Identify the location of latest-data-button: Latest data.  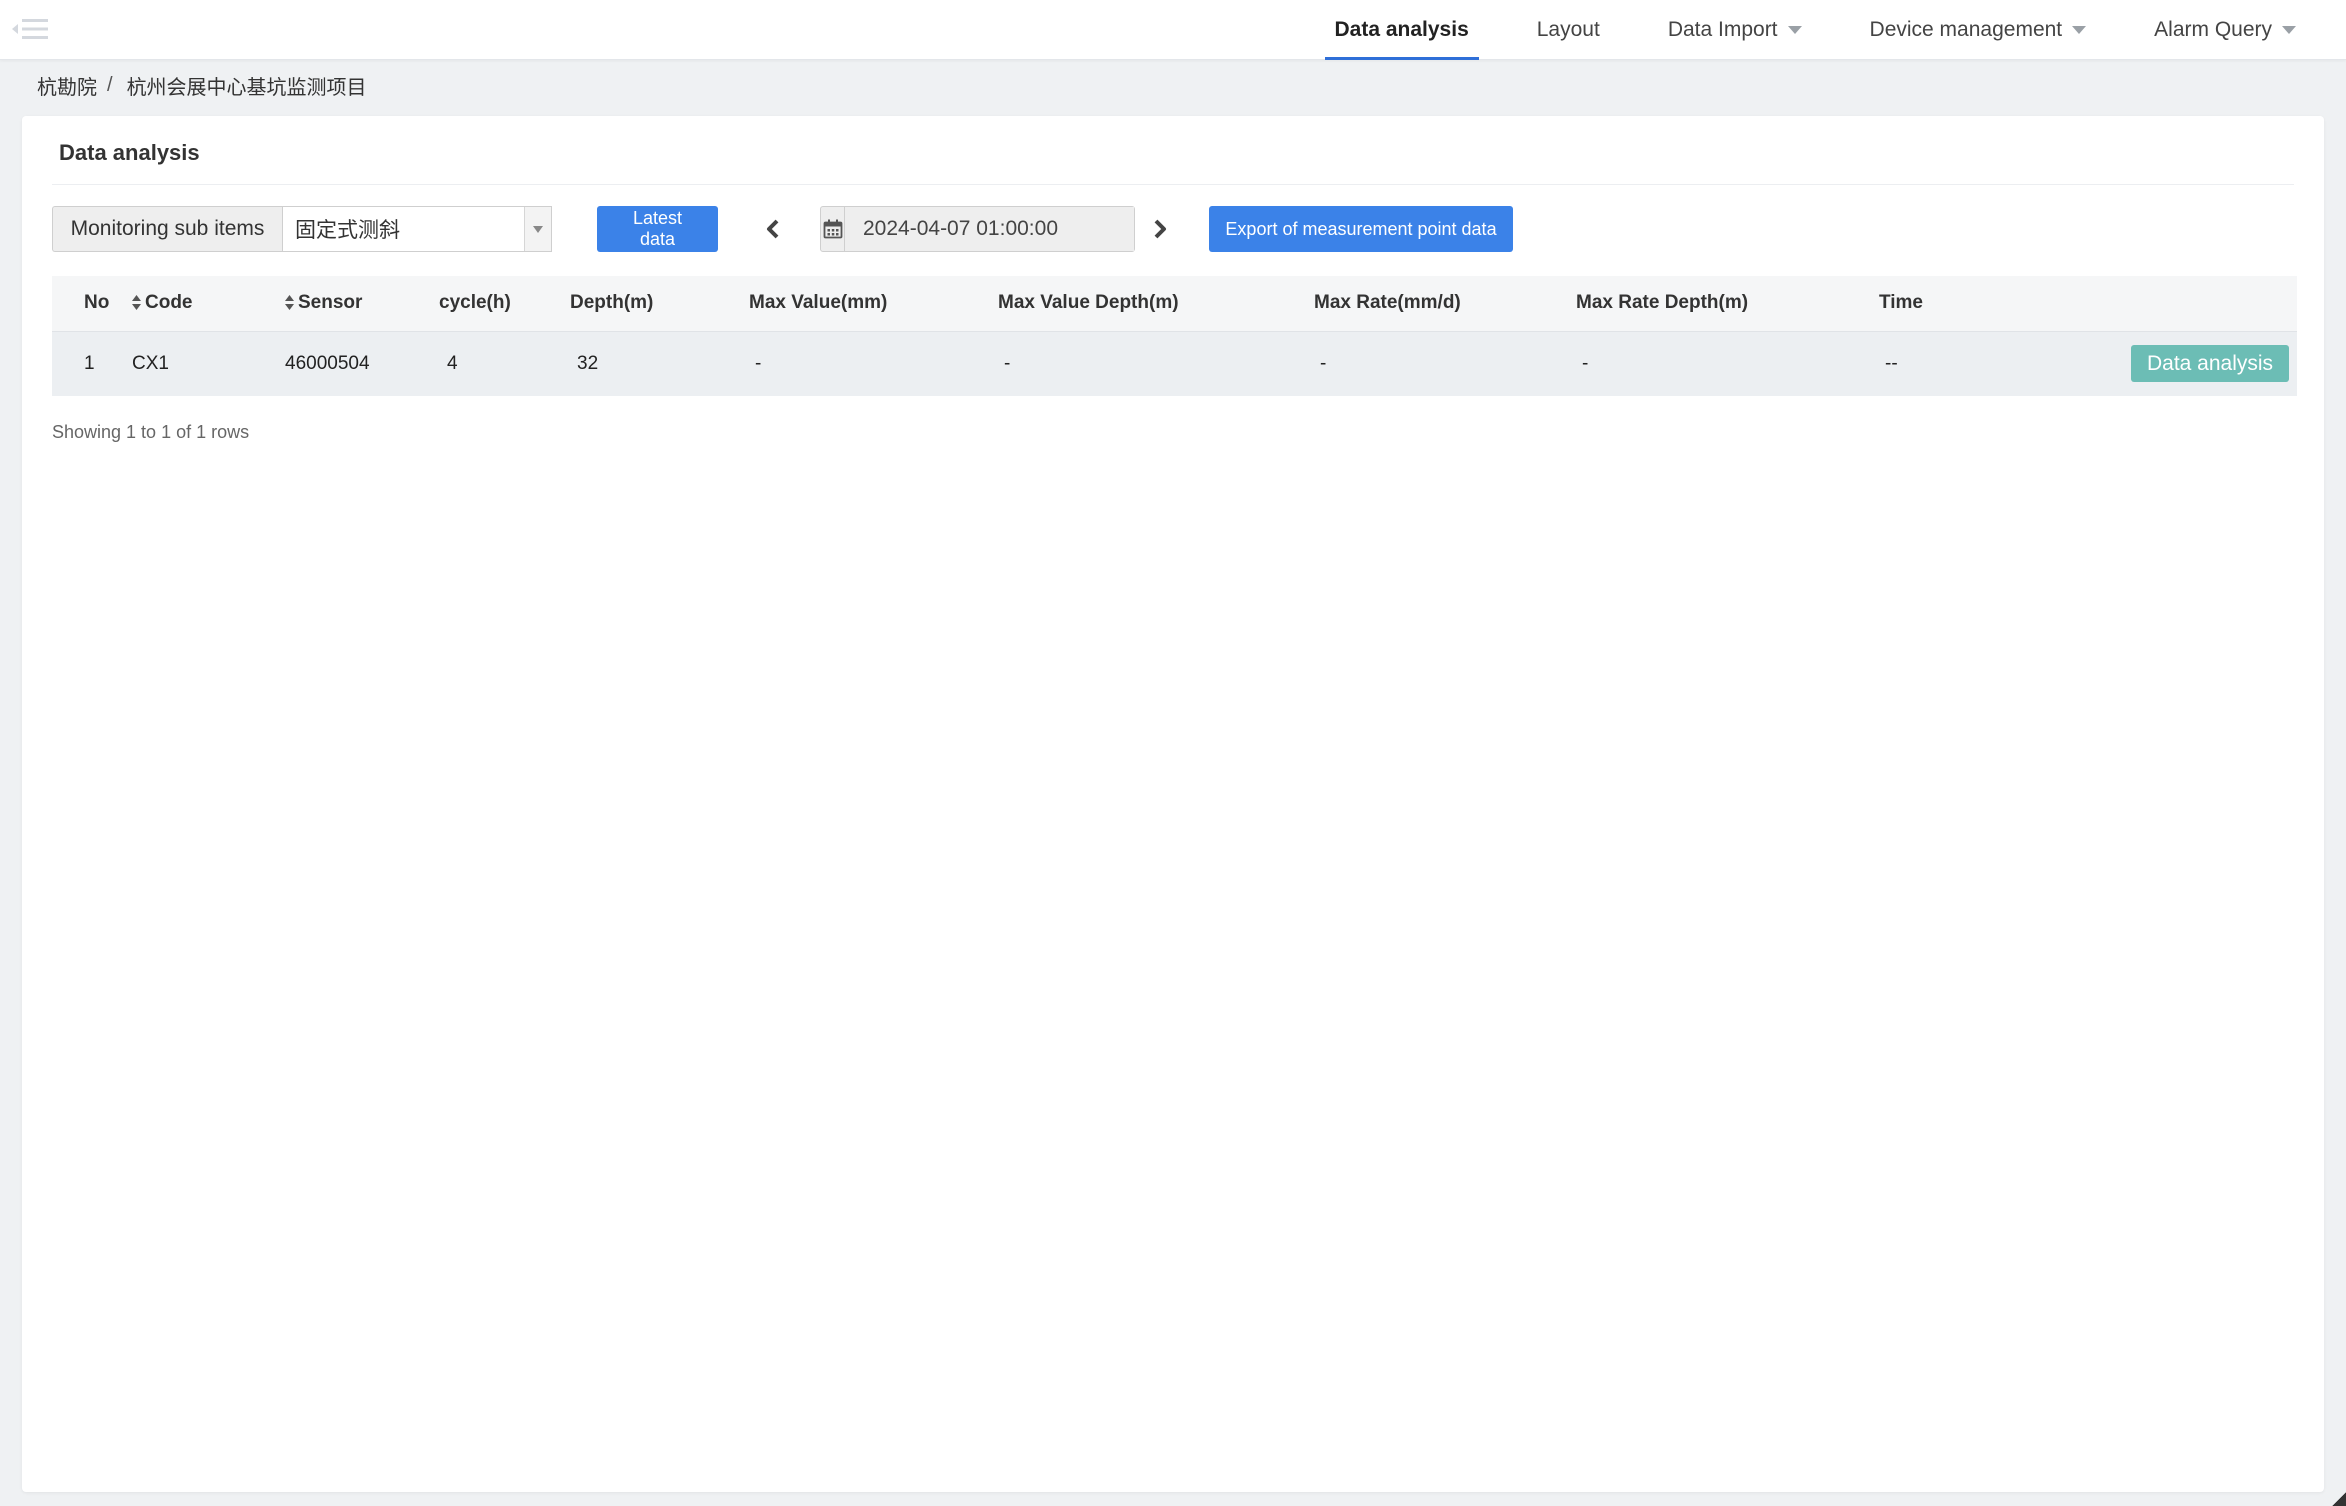
(657, 229).